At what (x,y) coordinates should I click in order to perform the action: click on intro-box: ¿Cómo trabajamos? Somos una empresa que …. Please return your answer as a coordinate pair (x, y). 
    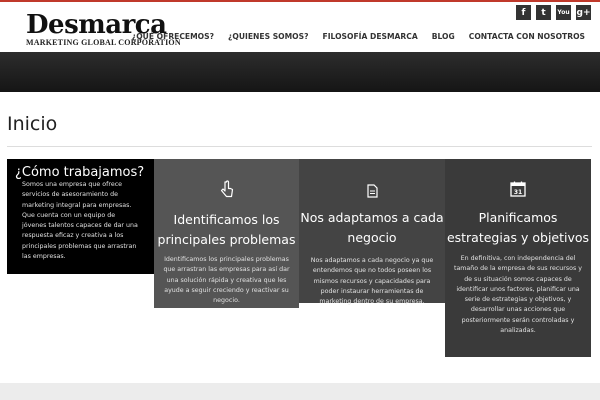
    Looking at the image, I should click on (80, 216).